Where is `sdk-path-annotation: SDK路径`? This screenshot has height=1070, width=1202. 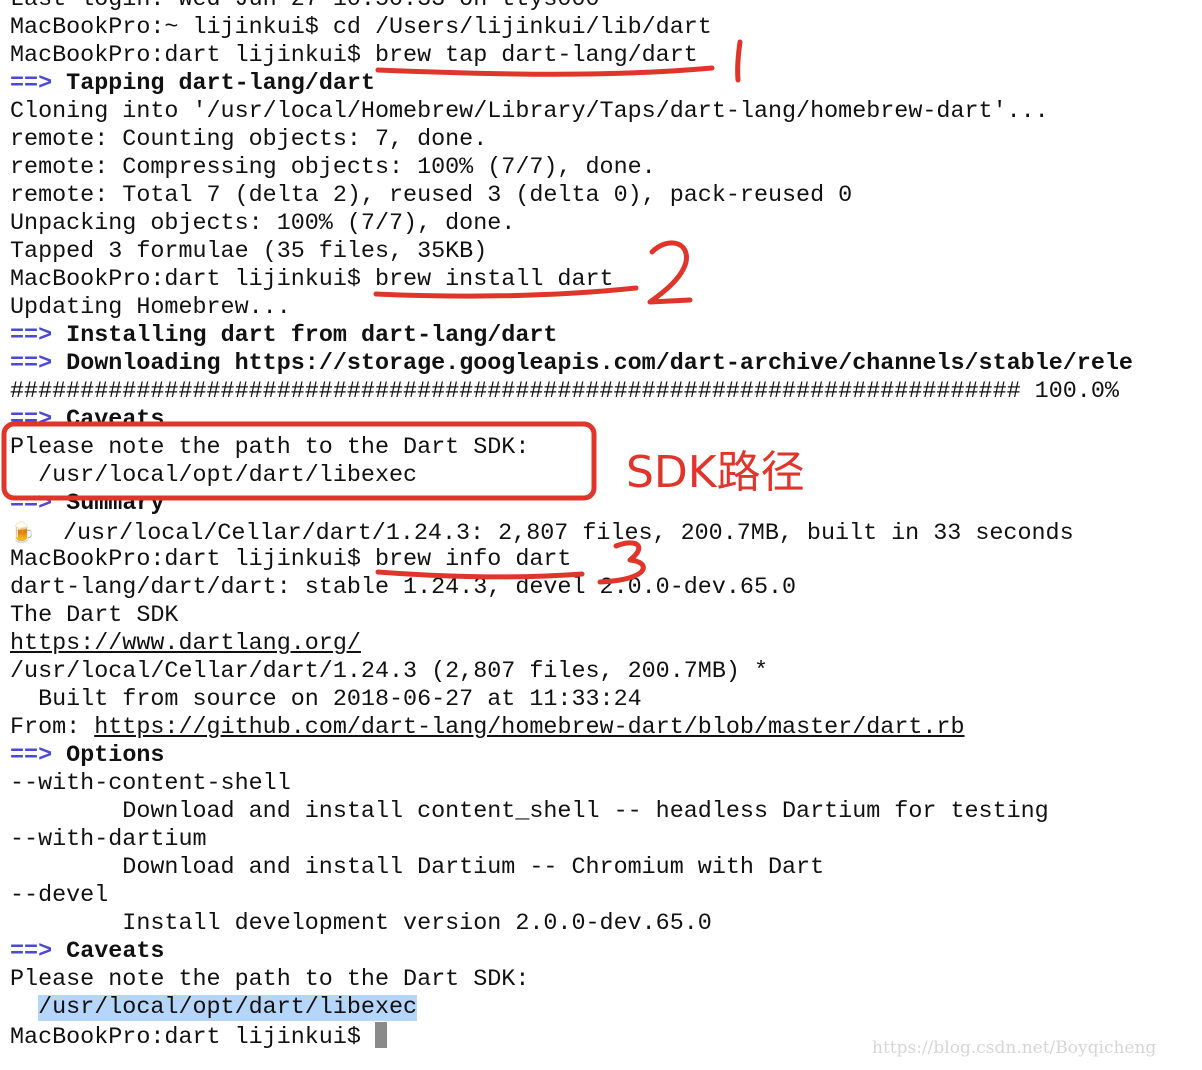 sdk-path-annotation: SDK路径 is located at coordinates (715, 472).